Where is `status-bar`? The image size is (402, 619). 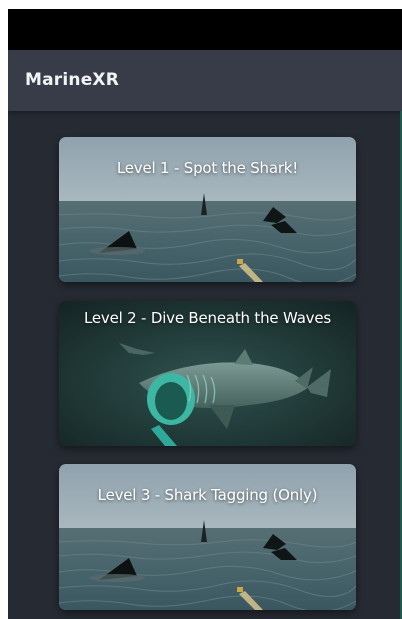
status-bar is located at coordinates (205, 29).